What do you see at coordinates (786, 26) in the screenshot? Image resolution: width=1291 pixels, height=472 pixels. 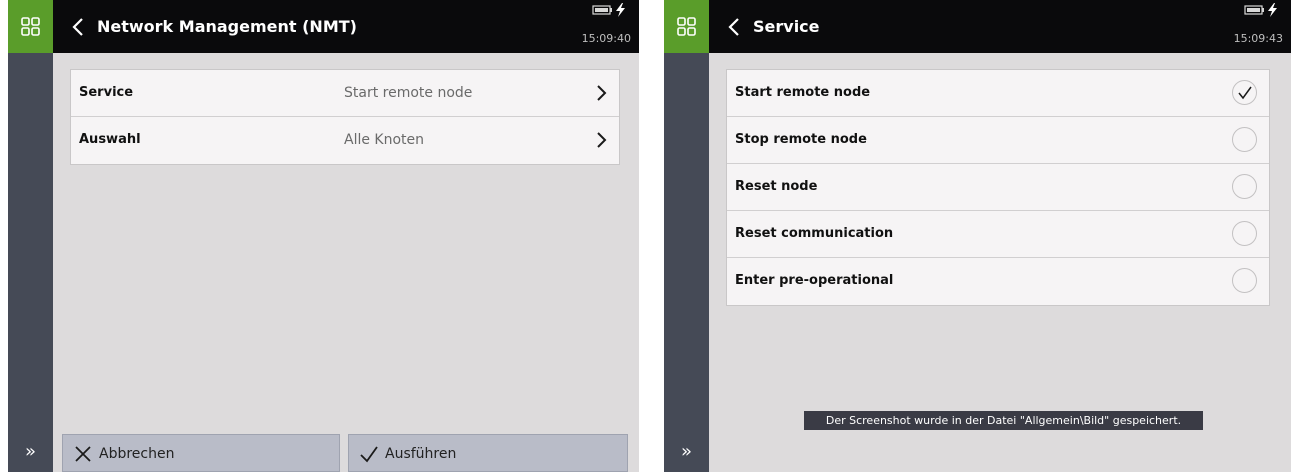 I see `page-title: Service` at bounding box center [786, 26].